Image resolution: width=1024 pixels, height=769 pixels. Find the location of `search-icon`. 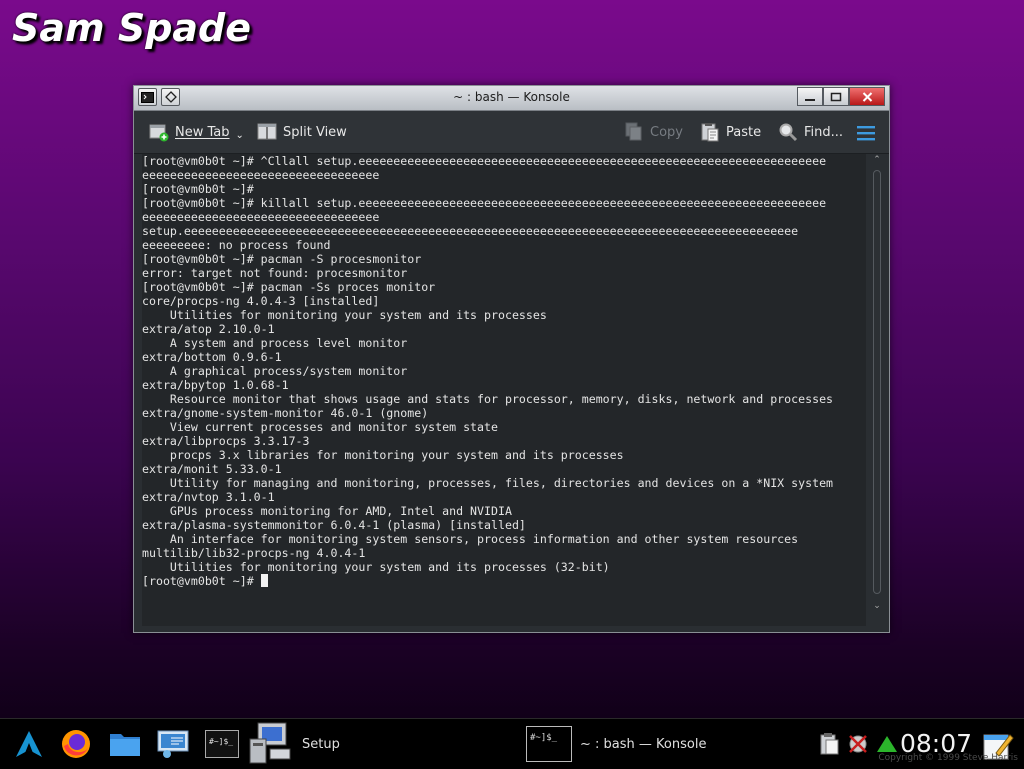

search-icon is located at coordinates (788, 132).